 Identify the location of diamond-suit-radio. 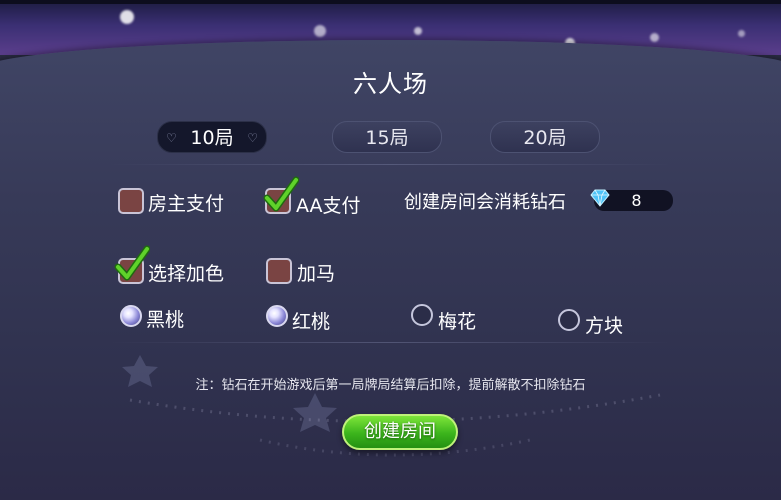
(569, 320).